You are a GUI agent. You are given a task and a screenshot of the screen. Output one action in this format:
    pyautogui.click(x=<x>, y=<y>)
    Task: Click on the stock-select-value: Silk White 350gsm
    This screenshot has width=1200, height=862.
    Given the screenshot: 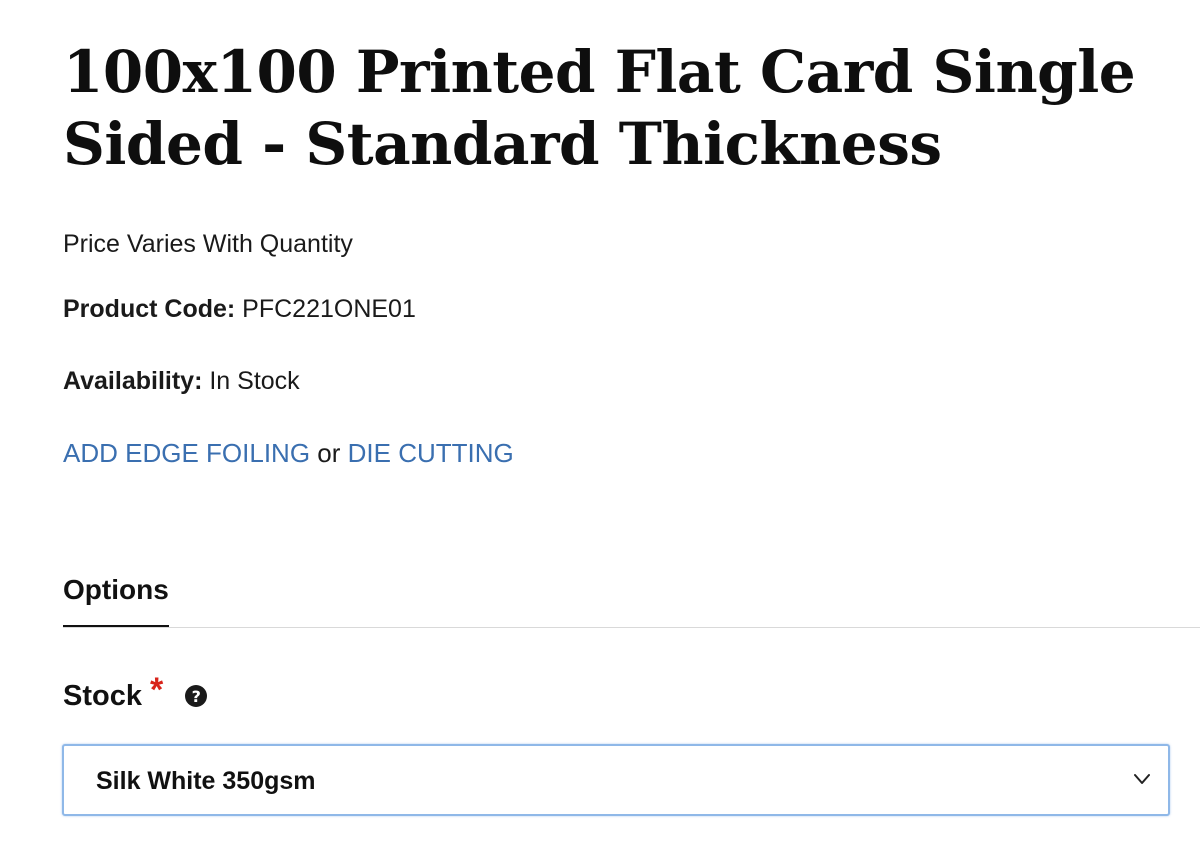 What is the action you would take?
    pyautogui.click(x=206, y=781)
    